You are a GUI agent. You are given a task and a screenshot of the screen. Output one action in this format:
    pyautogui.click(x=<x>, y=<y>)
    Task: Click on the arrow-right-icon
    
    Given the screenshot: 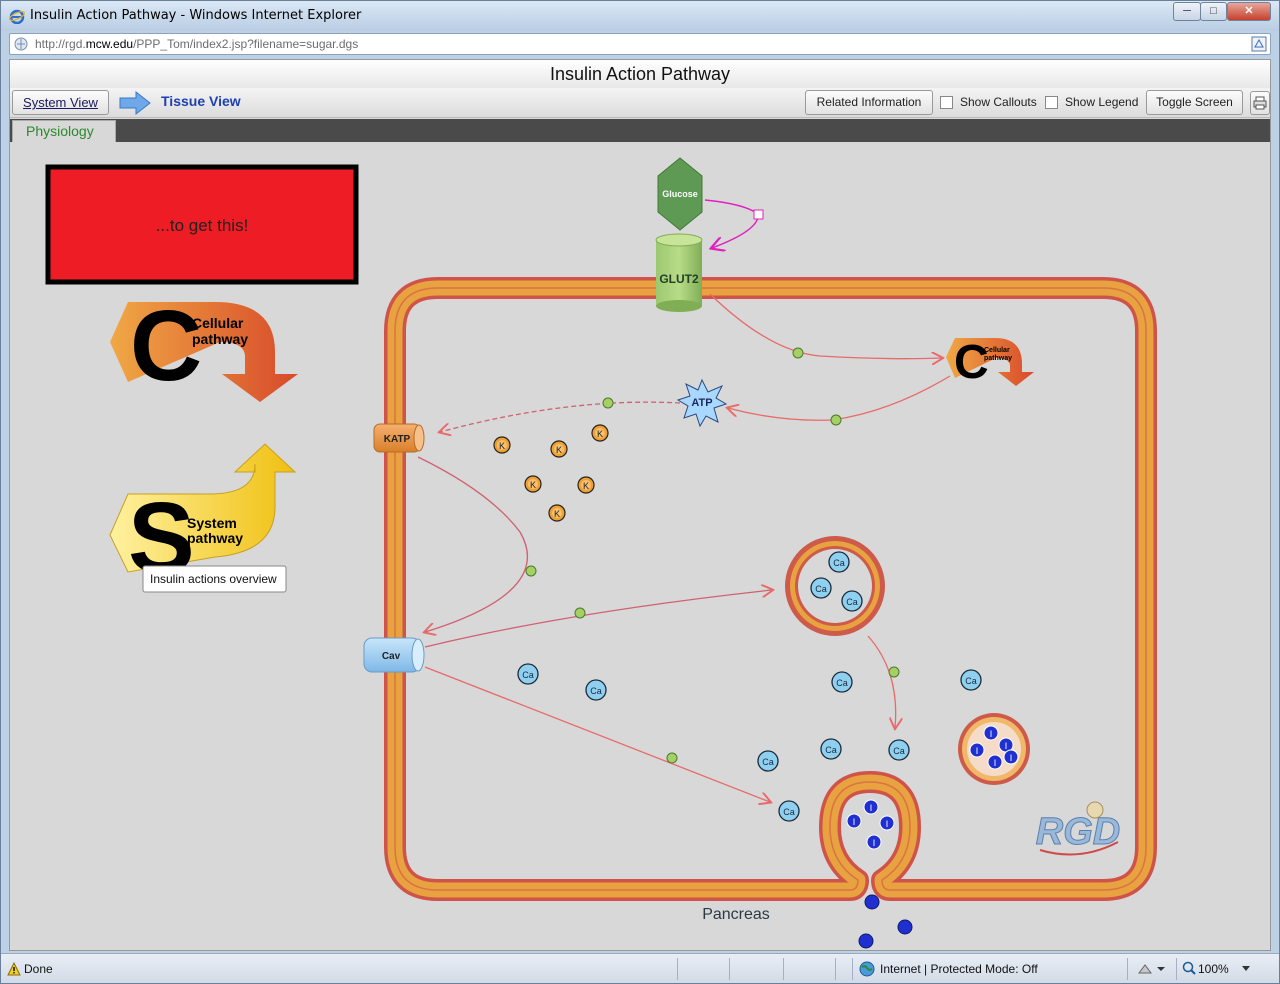 What is the action you would take?
    pyautogui.click(x=135, y=103)
    